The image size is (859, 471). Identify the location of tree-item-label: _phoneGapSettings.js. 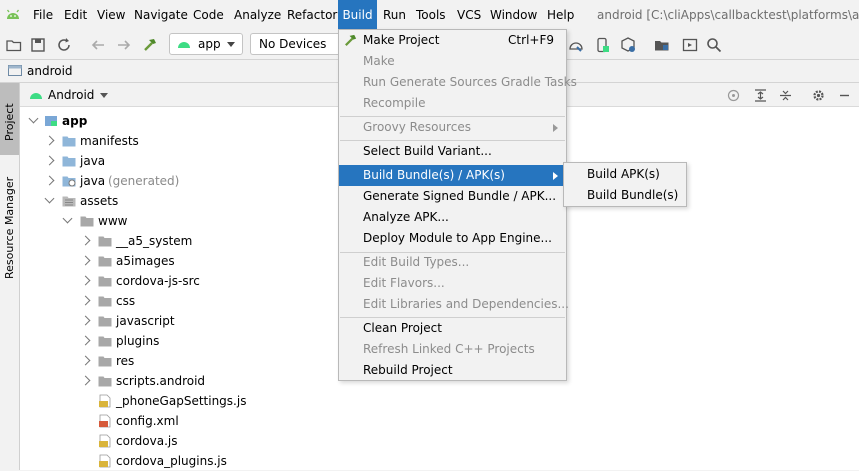
(181, 401).